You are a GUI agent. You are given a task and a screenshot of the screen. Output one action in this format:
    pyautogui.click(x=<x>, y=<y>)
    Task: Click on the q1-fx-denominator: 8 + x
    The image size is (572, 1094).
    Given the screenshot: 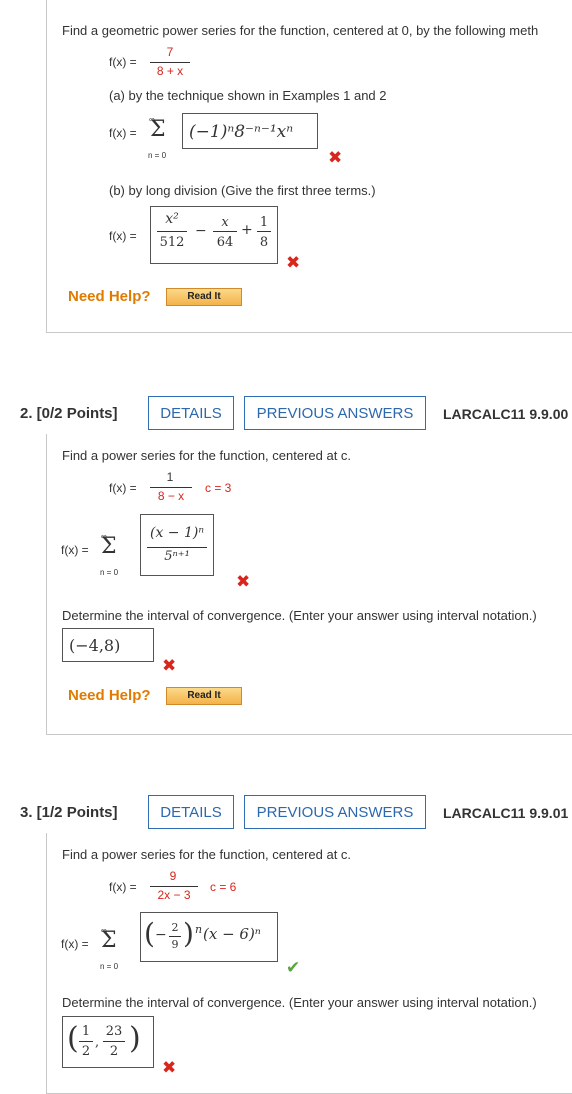 What is the action you would take?
    pyautogui.click(x=170, y=71)
    